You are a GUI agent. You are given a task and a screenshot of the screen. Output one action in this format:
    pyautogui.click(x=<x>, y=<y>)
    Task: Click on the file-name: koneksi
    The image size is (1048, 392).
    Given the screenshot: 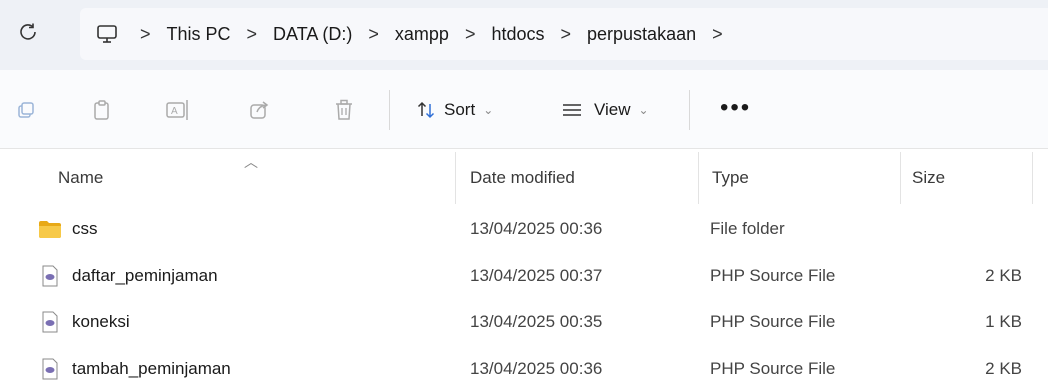 What is the action you would take?
    pyautogui.click(x=101, y=322)
    